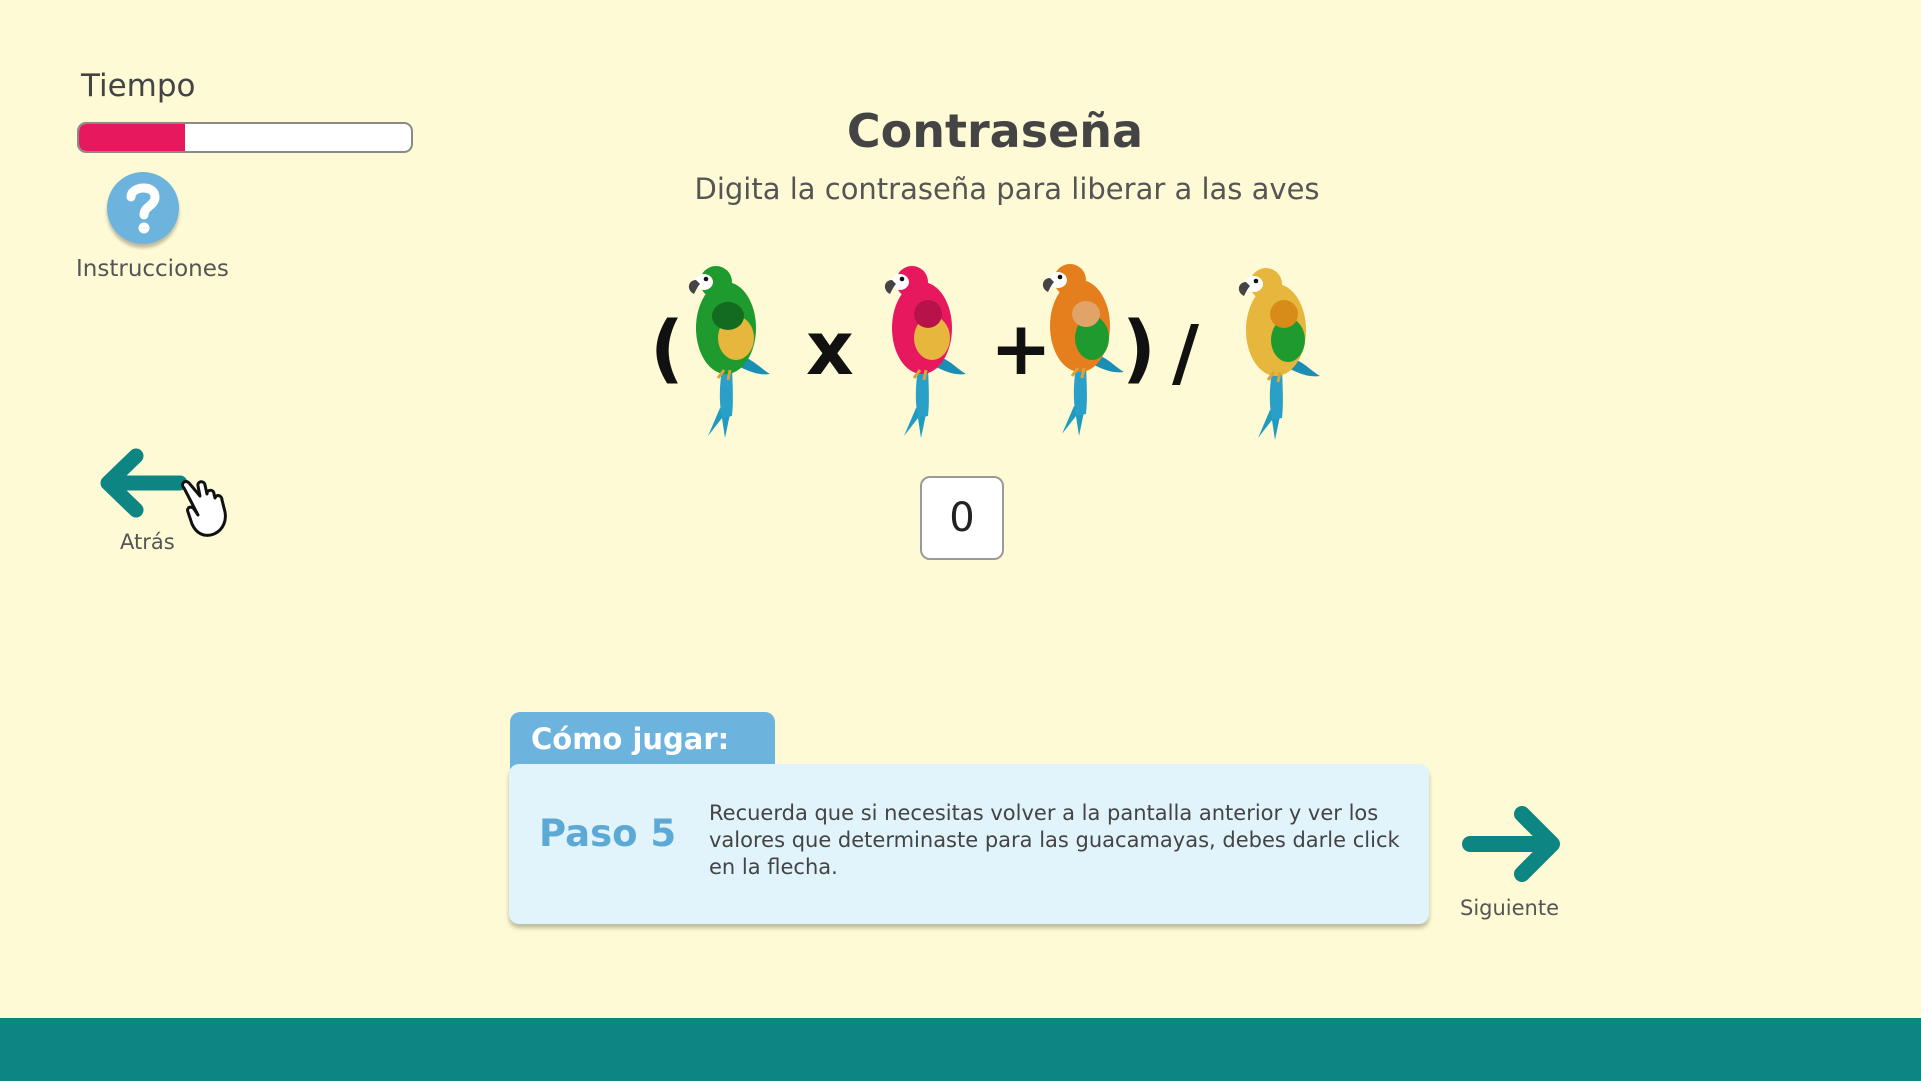 The height and width of the screenshot is (1081, 1921). What do you see at coordinates (960, 1049) in the screenshot?
I see `footer-bar` at bounding box center [960, 1049].